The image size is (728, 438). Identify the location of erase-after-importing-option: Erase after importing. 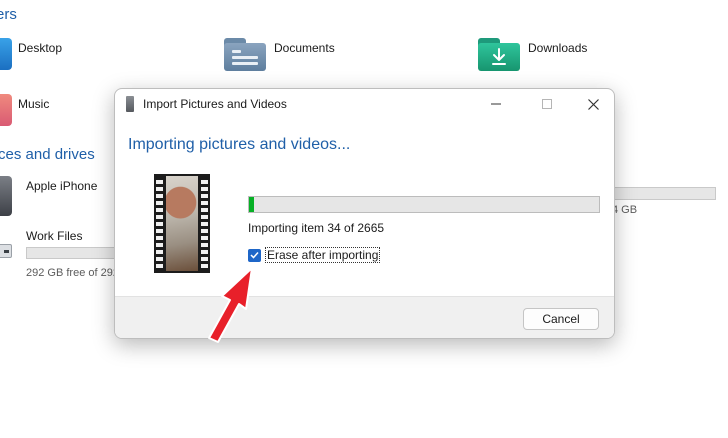
(314, 255).